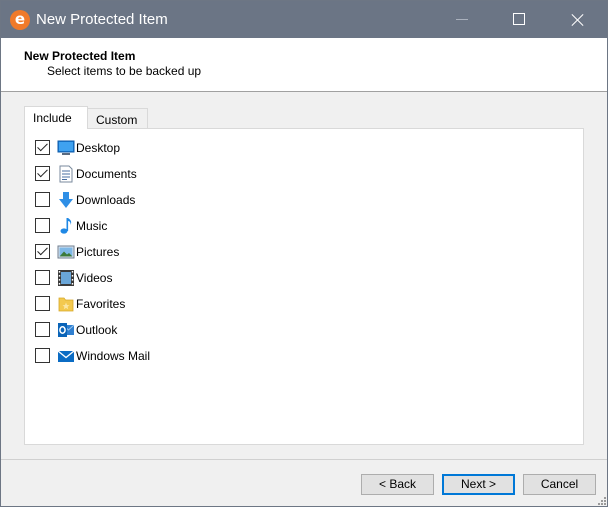  What do you see at coordinates (113, 356) in the screenshot?
I see `item-label: Windows Mail` at bounding box center [113, 356].